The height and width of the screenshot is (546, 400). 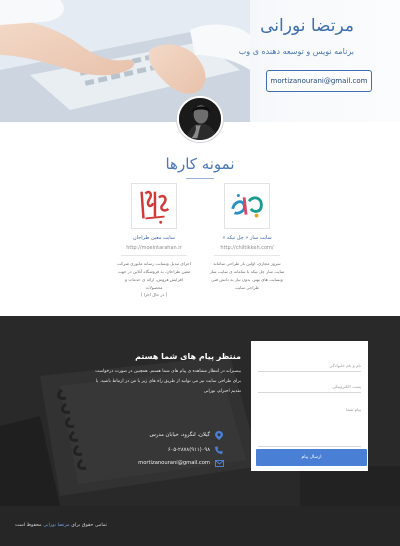 What do you see at coordinates (309, 367) in the screenshot?
I see `name-field: نام و نام خانوادگی` at bounding box center [309, 367].